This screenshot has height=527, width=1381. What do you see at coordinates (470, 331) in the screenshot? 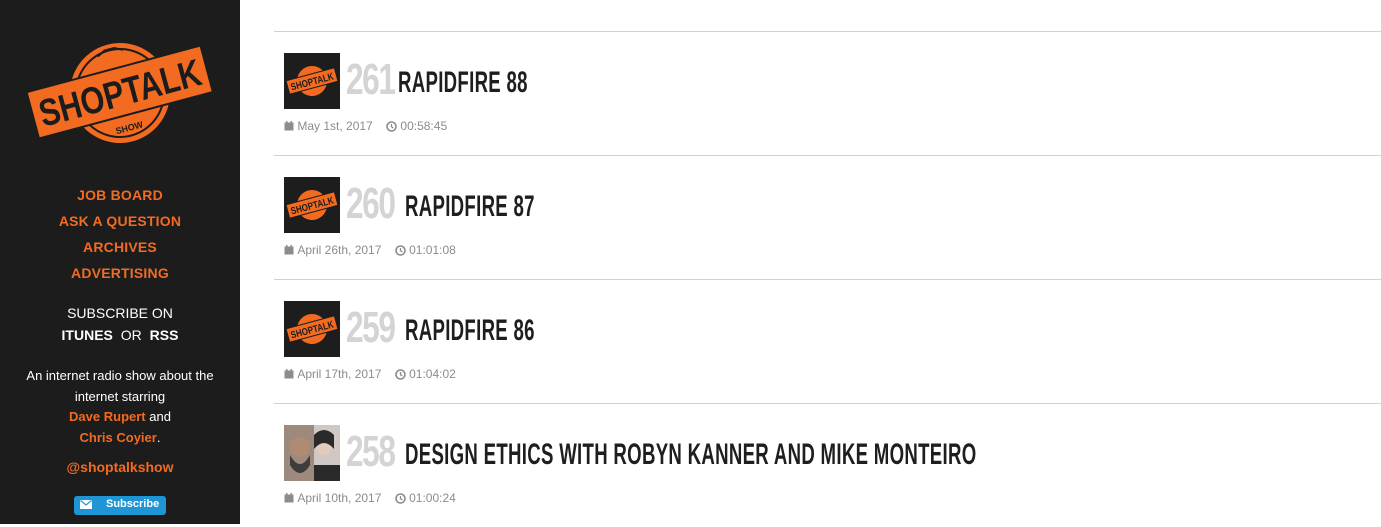
I see `episode-title: RAPIDFIRE 86` at bounding box center [470, 331].